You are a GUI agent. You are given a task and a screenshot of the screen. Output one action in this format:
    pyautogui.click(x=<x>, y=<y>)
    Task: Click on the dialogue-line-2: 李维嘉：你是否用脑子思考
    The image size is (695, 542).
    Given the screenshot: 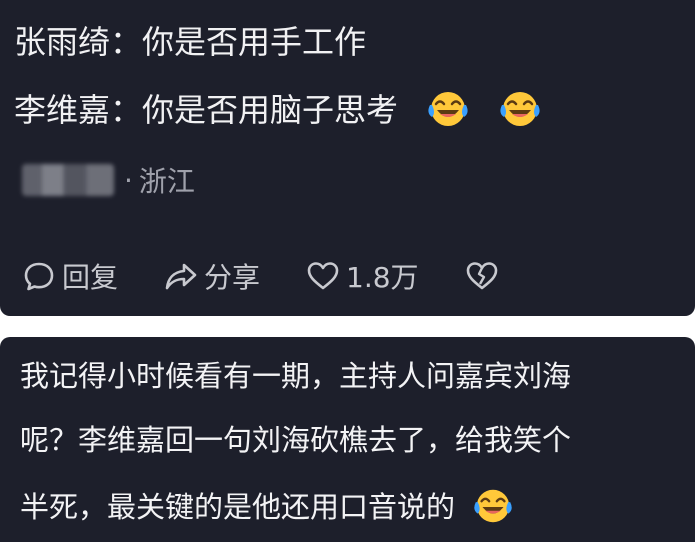 What is the action you would take?
    pyautogui.click(x=349, y=110)
    